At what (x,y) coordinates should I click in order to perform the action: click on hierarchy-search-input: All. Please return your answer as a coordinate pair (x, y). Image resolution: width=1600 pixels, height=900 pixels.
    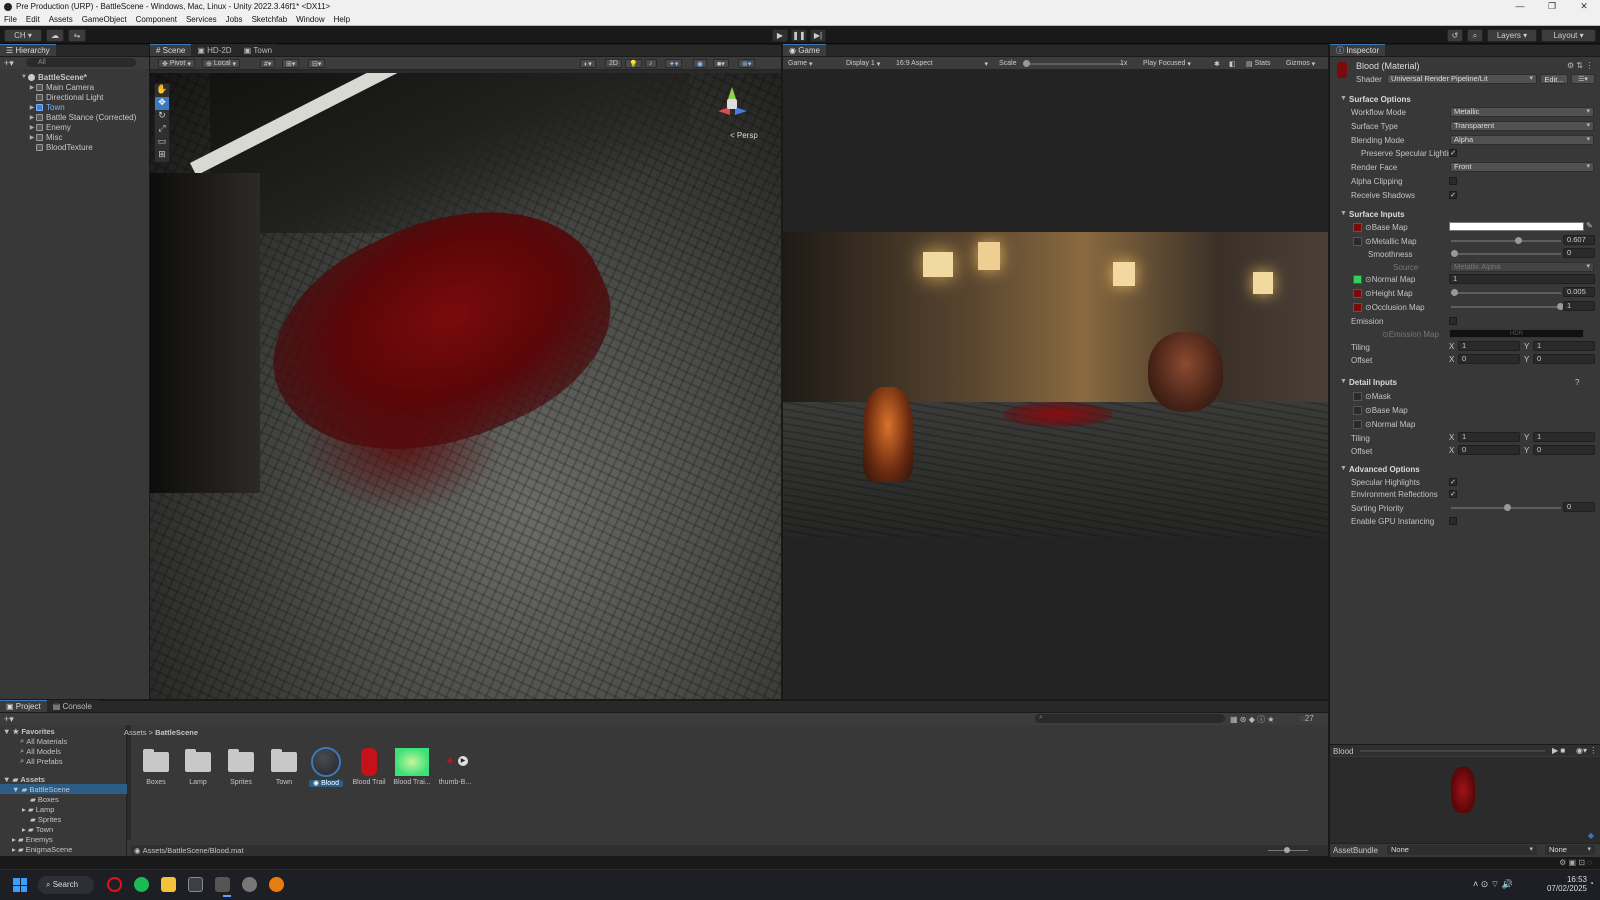
    Looking at the image, I should click on (81, 62).